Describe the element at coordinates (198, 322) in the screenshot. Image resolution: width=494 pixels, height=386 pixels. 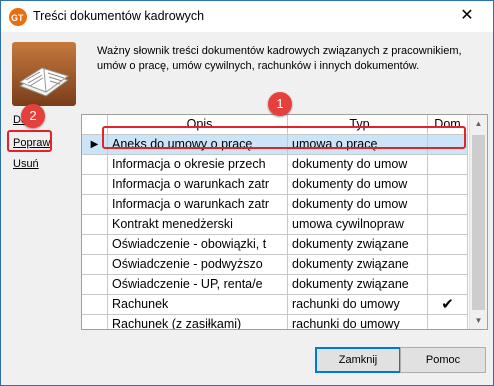
I see `cell-opis: Rachunek (z zasiłkami)` at that location.